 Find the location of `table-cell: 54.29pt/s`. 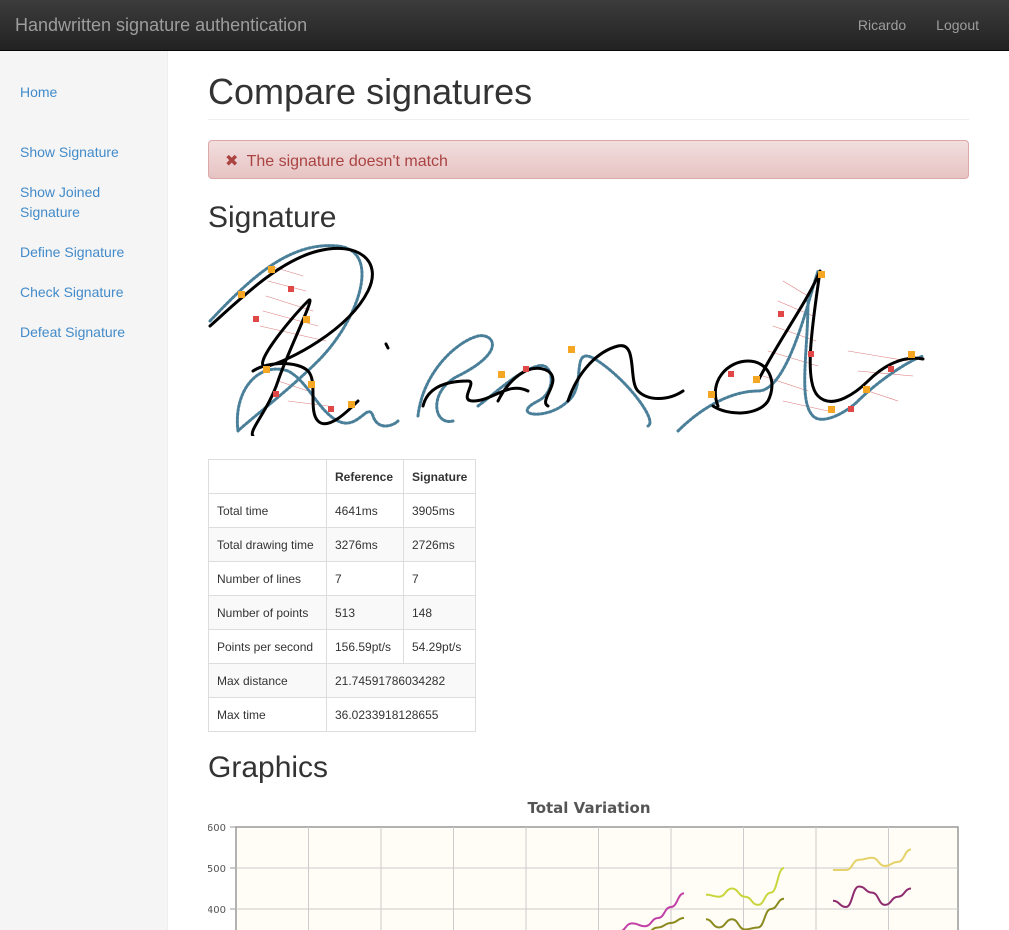

table-cell: 54.29pt/s is located at coordinates (439, 646).